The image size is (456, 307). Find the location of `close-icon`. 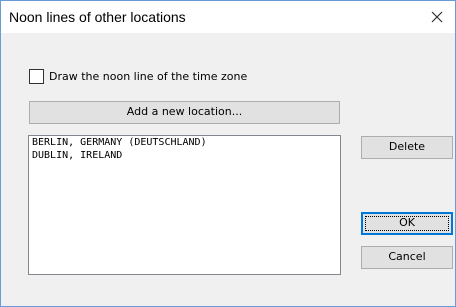

close-icon is located at coordinates (437, 17).